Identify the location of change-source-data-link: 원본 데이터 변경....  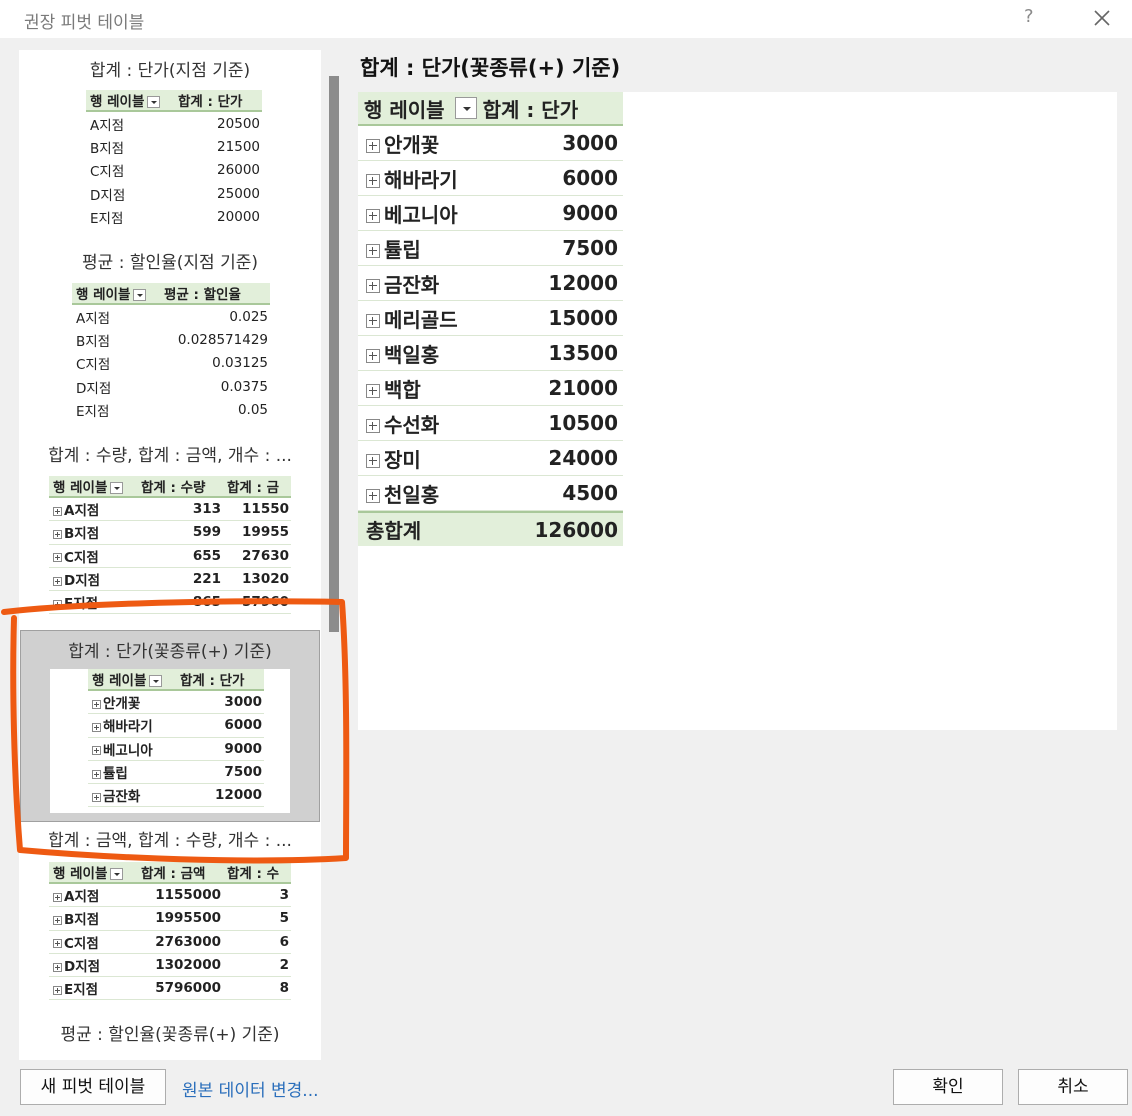
(250, 1088).